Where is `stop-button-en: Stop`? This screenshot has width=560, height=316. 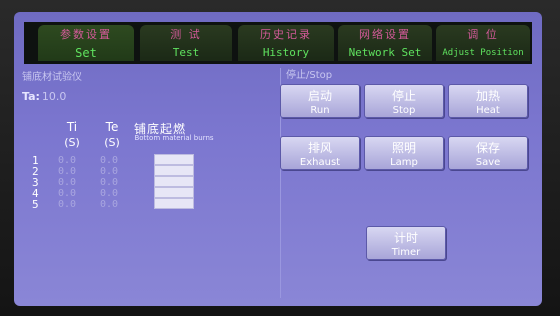 stop-button-en: Stop is located at coordinates (404, 110).